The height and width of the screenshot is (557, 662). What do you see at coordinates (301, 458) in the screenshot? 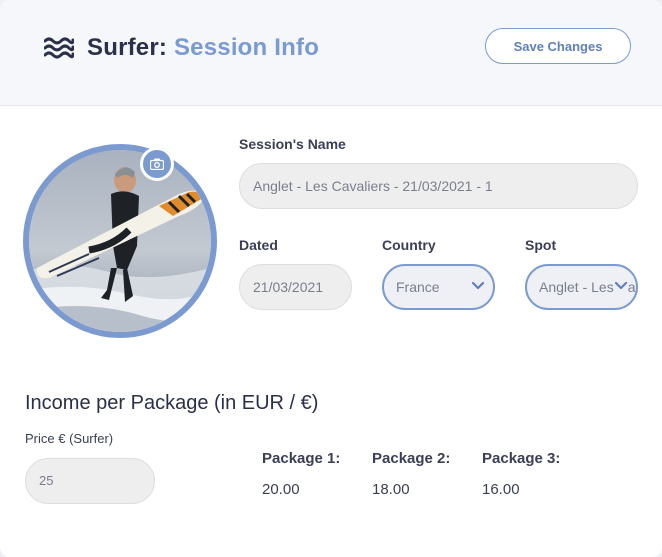
I see `package-1-label: Package 1:` at bounding box center [301, 458].